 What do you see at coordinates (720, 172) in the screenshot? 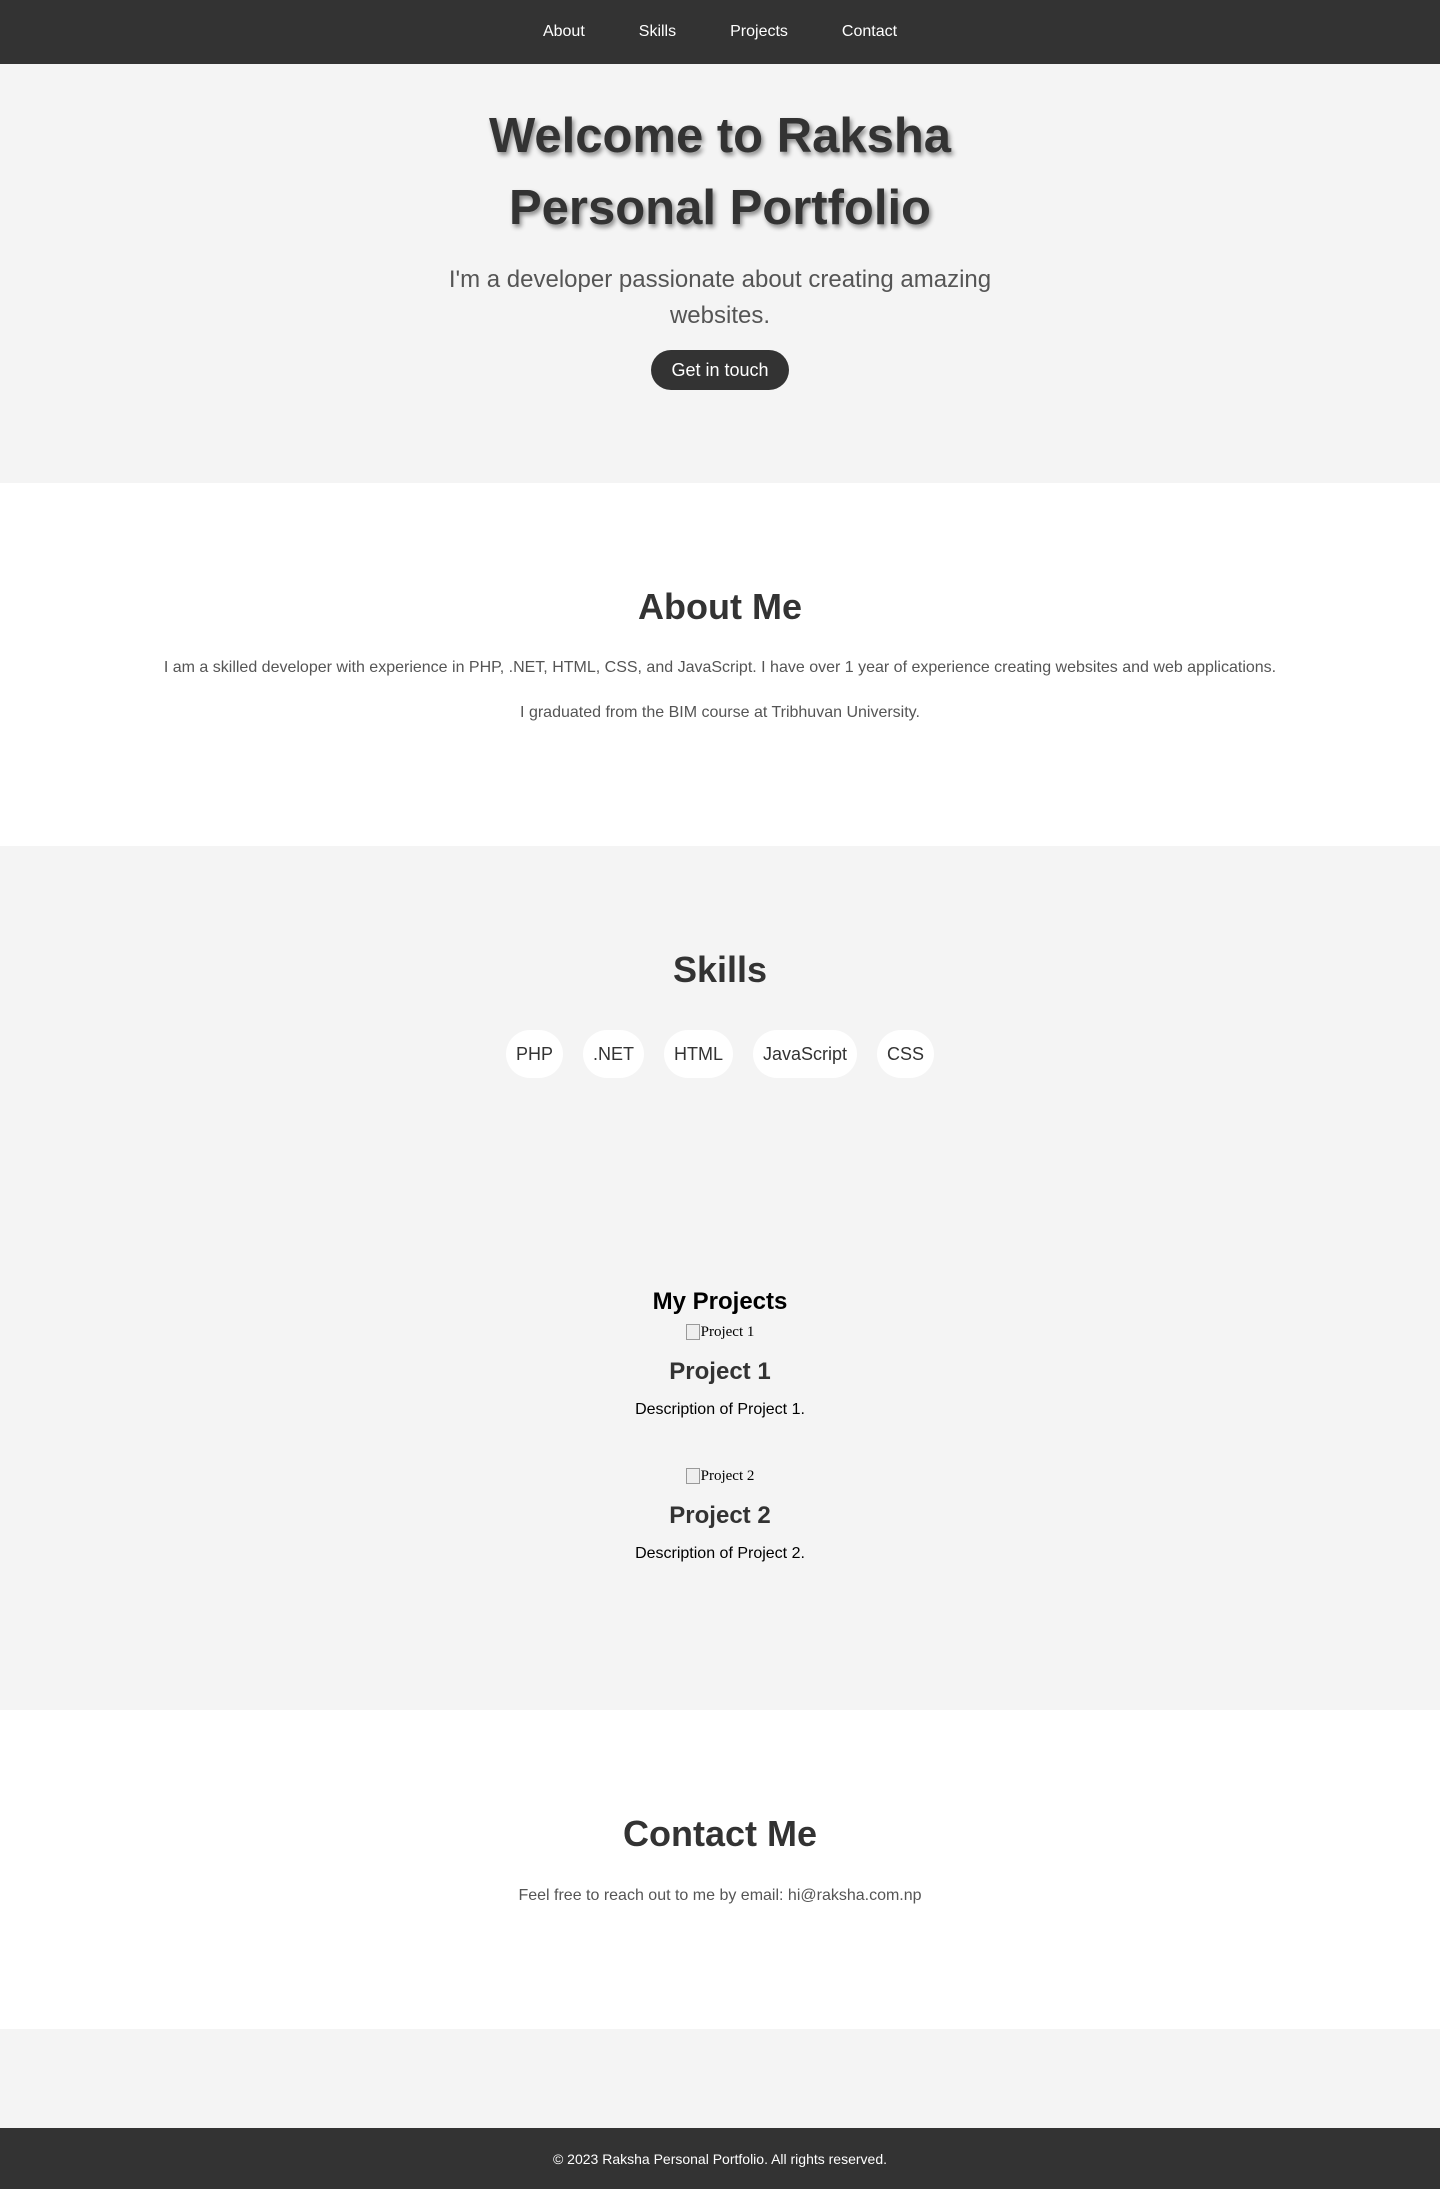
I see `hero-title: Welcome to Raksha Personal Portfolio` at bounding box center [720, 172].